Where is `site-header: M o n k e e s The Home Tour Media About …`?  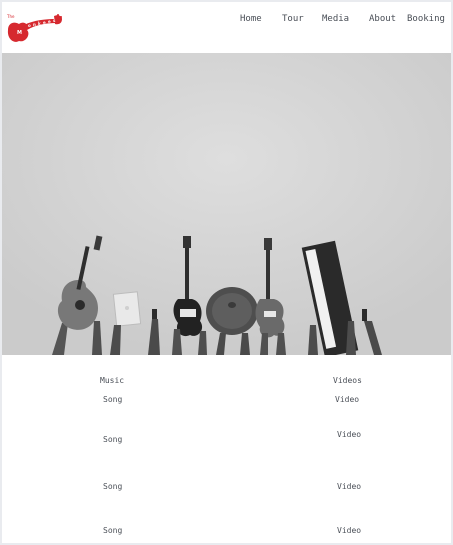
site-header: M o n k e e s The Home Tour Media About … is located at coordinates (226, 27).